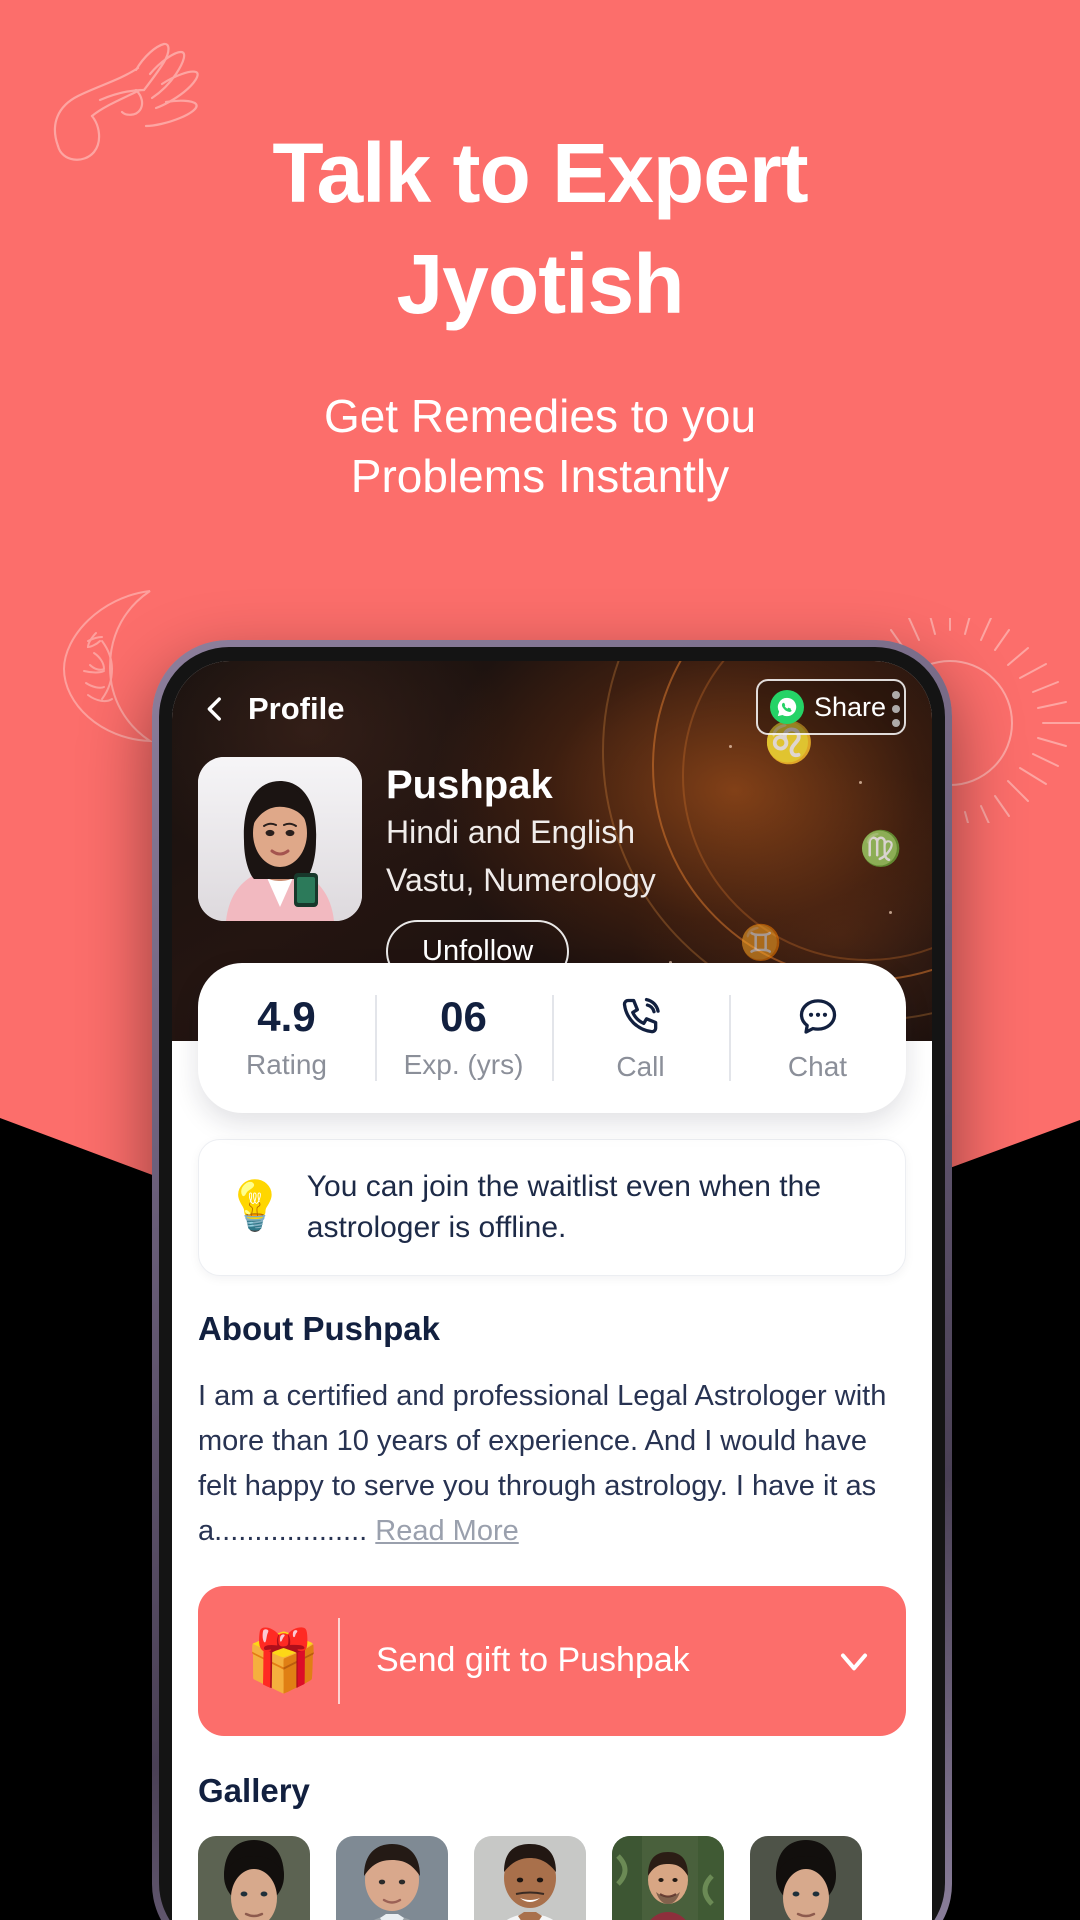 The height and width of the screenshot is (1920, 1080). I want to click on rating-value: 4.9, so click(286, 1016).